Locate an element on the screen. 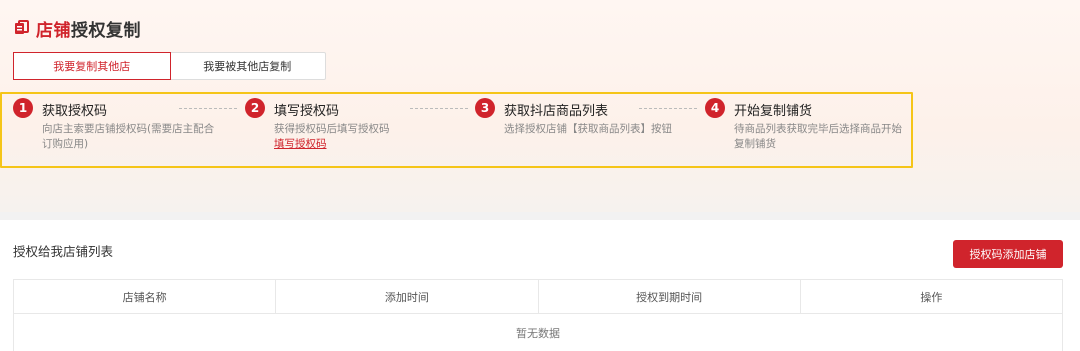 This screenshot has width=1080, height=351. add-store-by-auth-code-button: 授权码添加店铺 is located at coordinates (1008, 254).